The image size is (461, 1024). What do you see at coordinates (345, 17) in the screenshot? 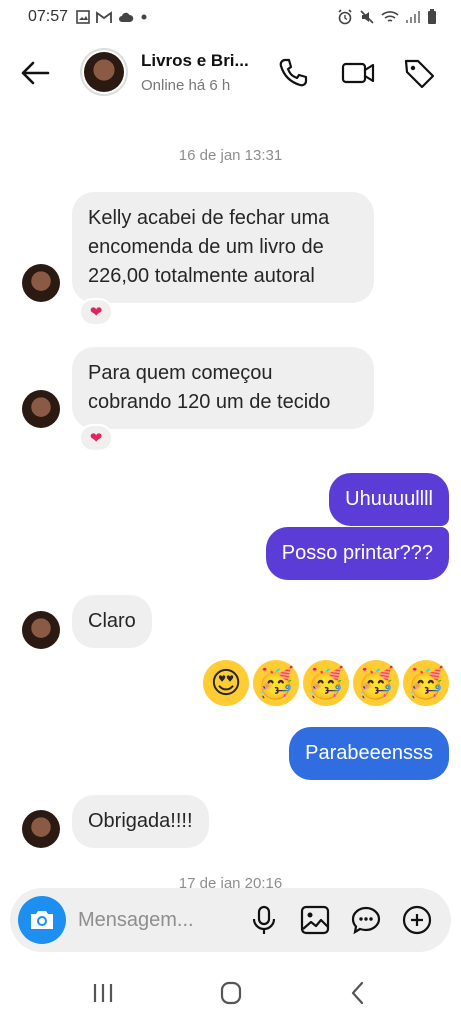
I see `alarm-icon` at bounding box center [345, 17].